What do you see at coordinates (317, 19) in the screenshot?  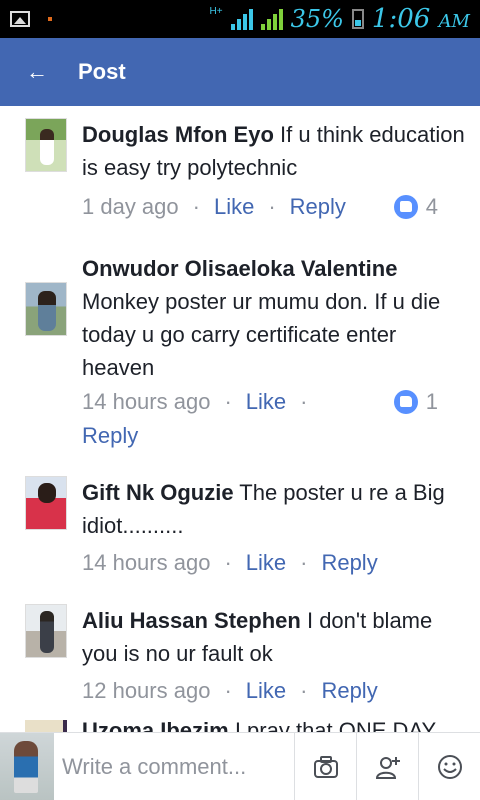 I see `battery-percent: 35%` at bounding box center [317, 19].